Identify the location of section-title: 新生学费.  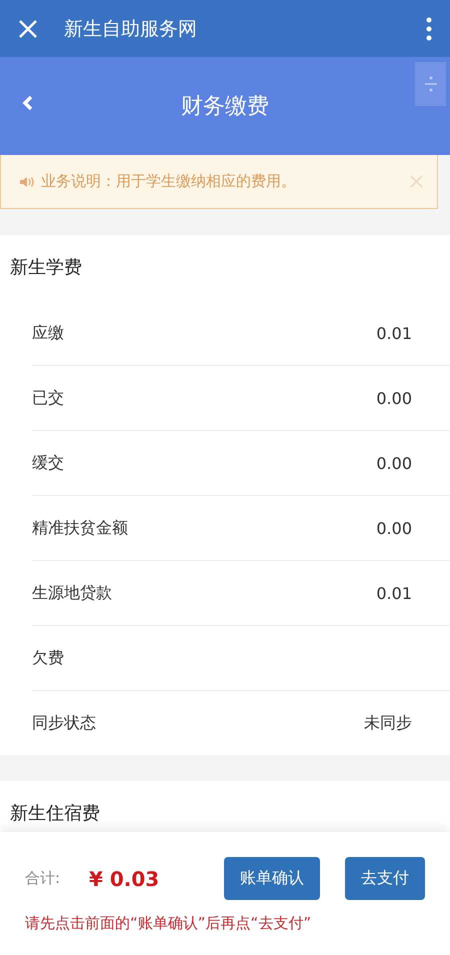
(46, 268).